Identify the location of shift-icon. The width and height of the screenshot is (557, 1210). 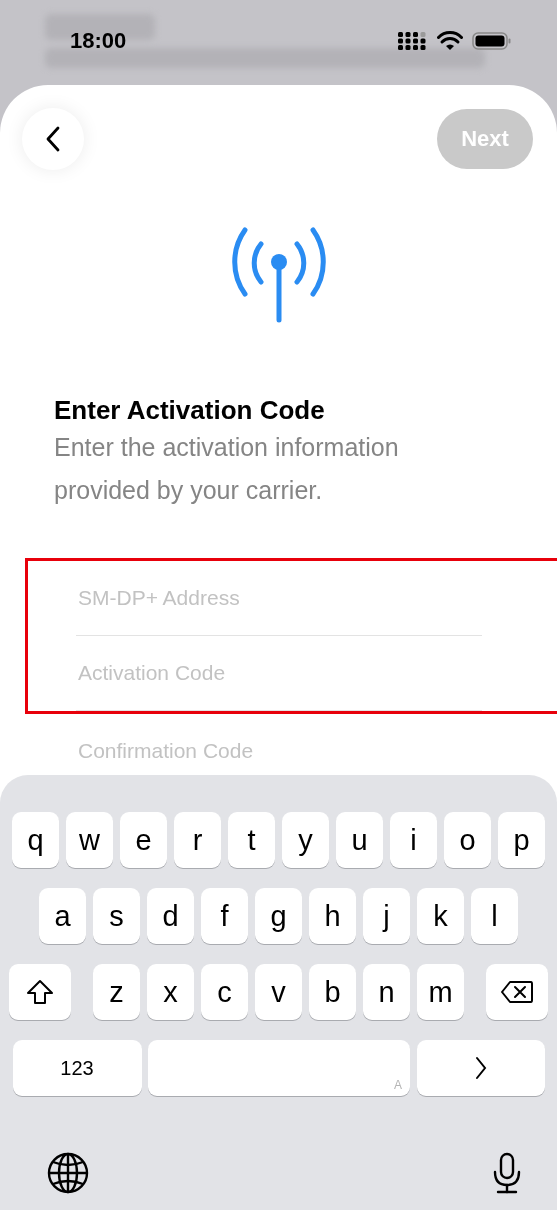
(40, 992).